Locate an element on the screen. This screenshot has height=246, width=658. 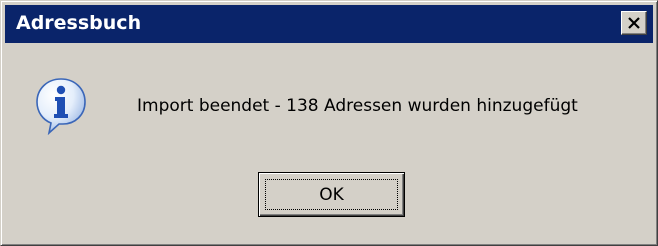
ok-button-label: OK is located at coordinates (331, 194).